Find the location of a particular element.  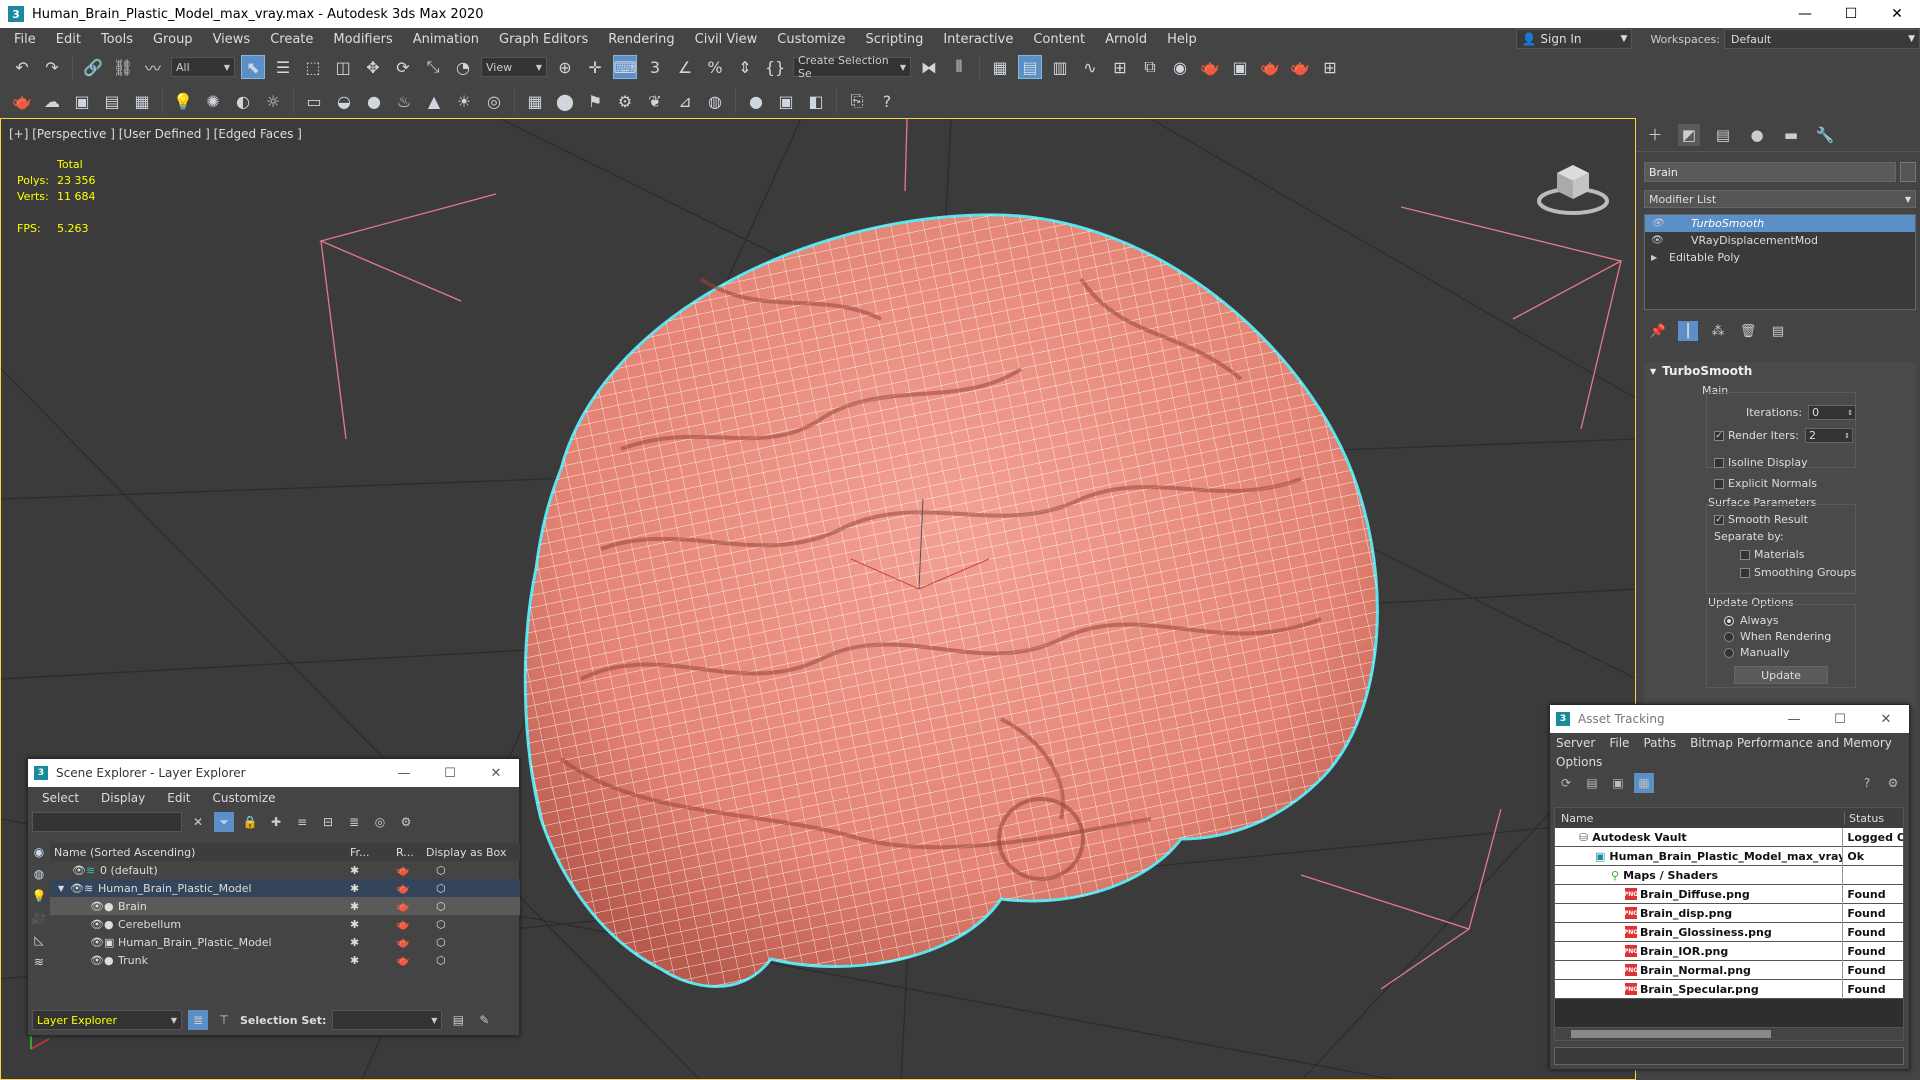

object-color-swatch is located at coordinates (1908, 172).